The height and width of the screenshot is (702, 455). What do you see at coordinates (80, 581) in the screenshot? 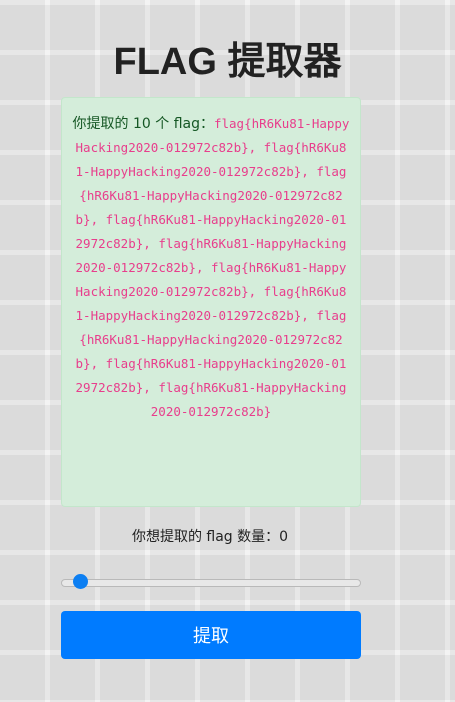
I see `slider-thumb` at bounding box center [80, 581].